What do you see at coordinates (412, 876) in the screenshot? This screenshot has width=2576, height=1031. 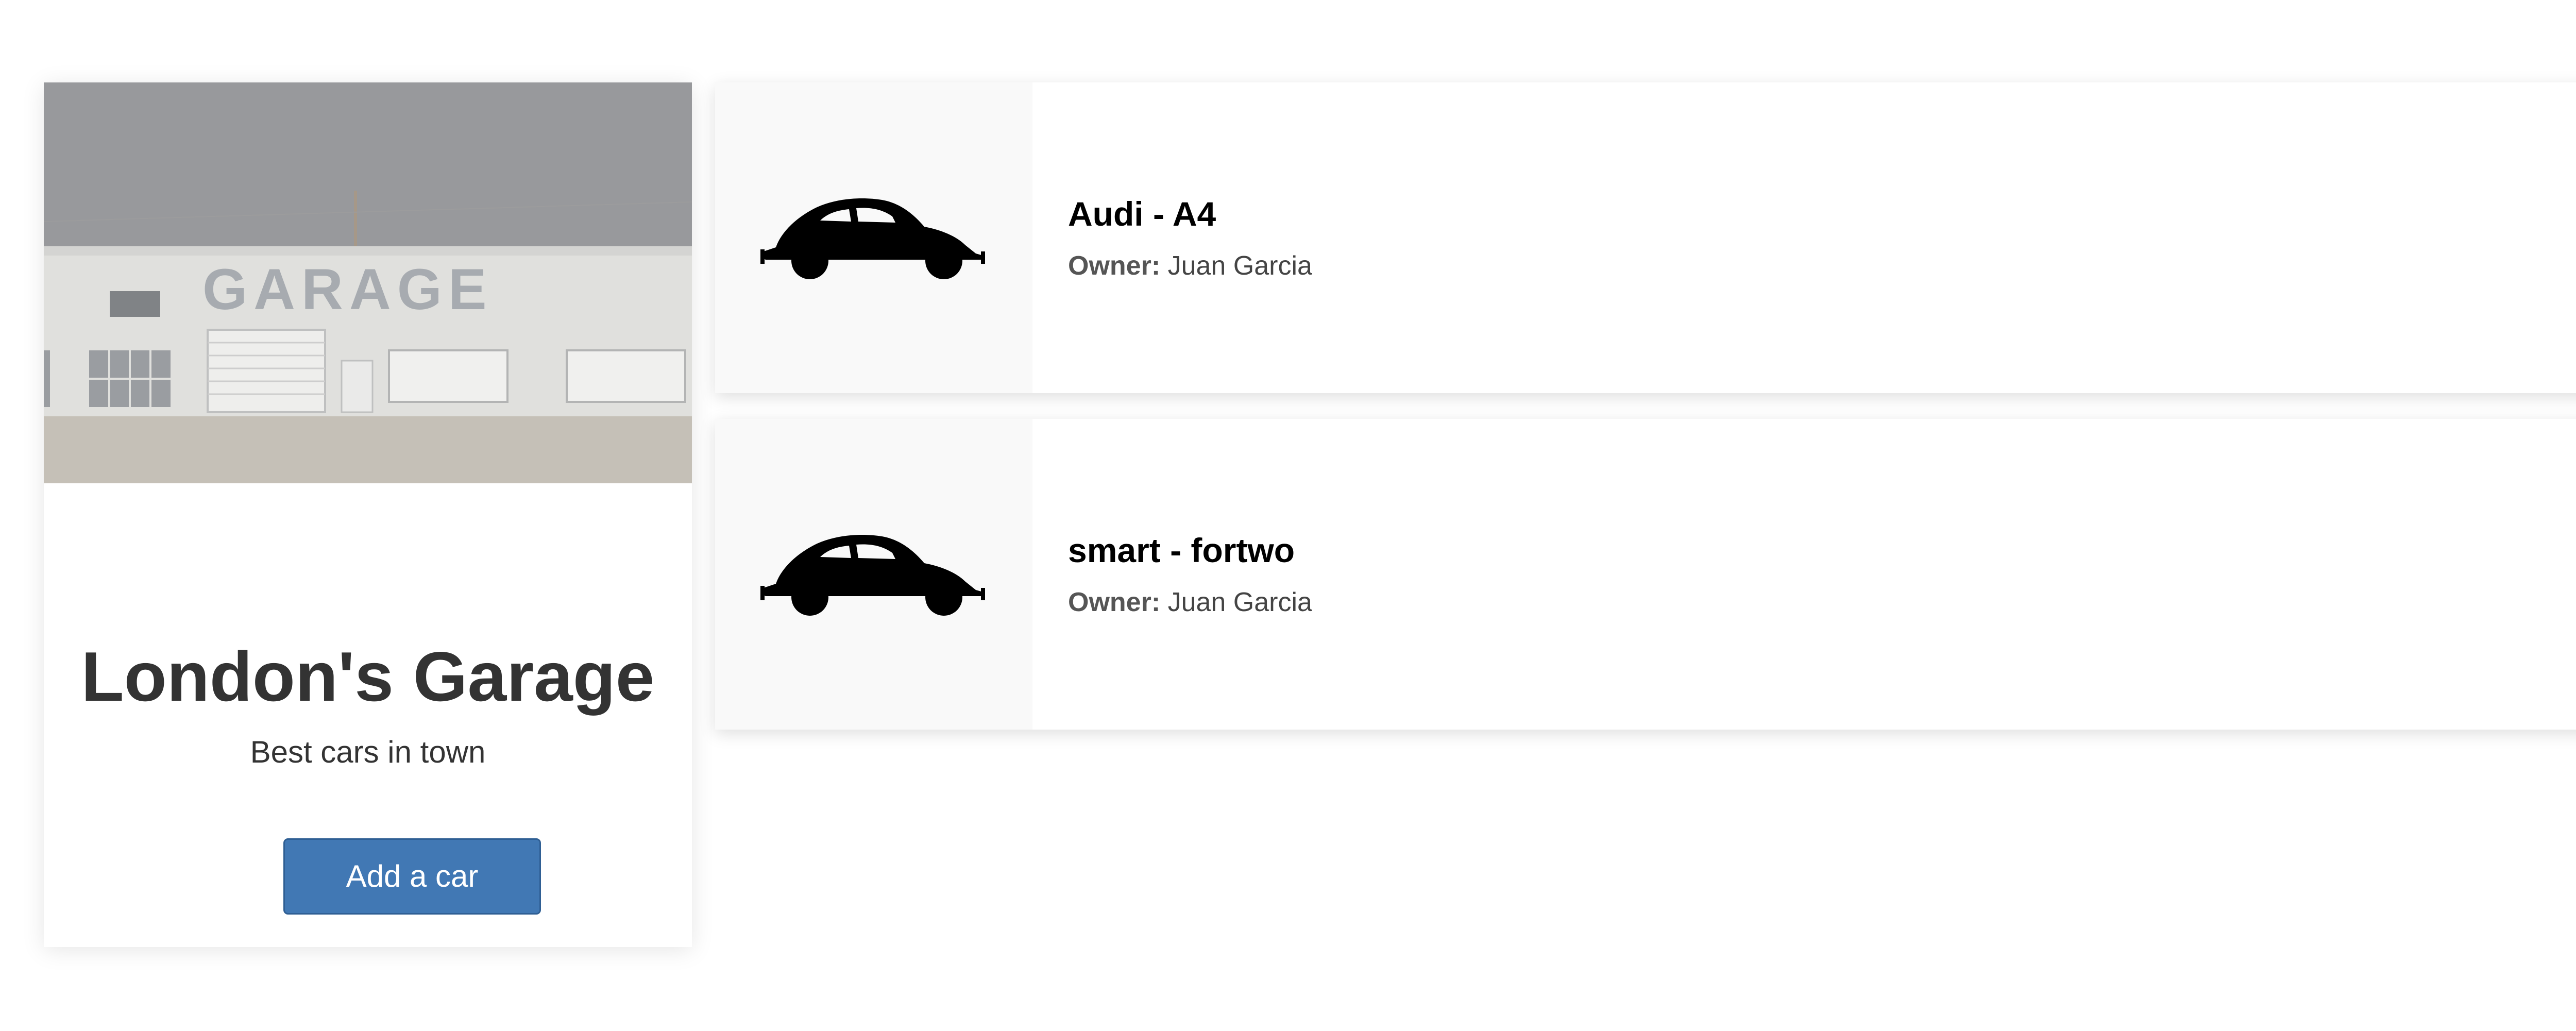 I see `add-car-button: Add a car` at bounding box center [412, 876].